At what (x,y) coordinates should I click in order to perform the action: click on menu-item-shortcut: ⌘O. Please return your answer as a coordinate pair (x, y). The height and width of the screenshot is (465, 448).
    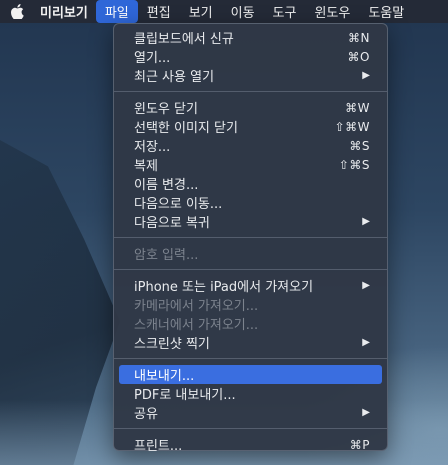
    Looking at the image, I should click on (358, 56).